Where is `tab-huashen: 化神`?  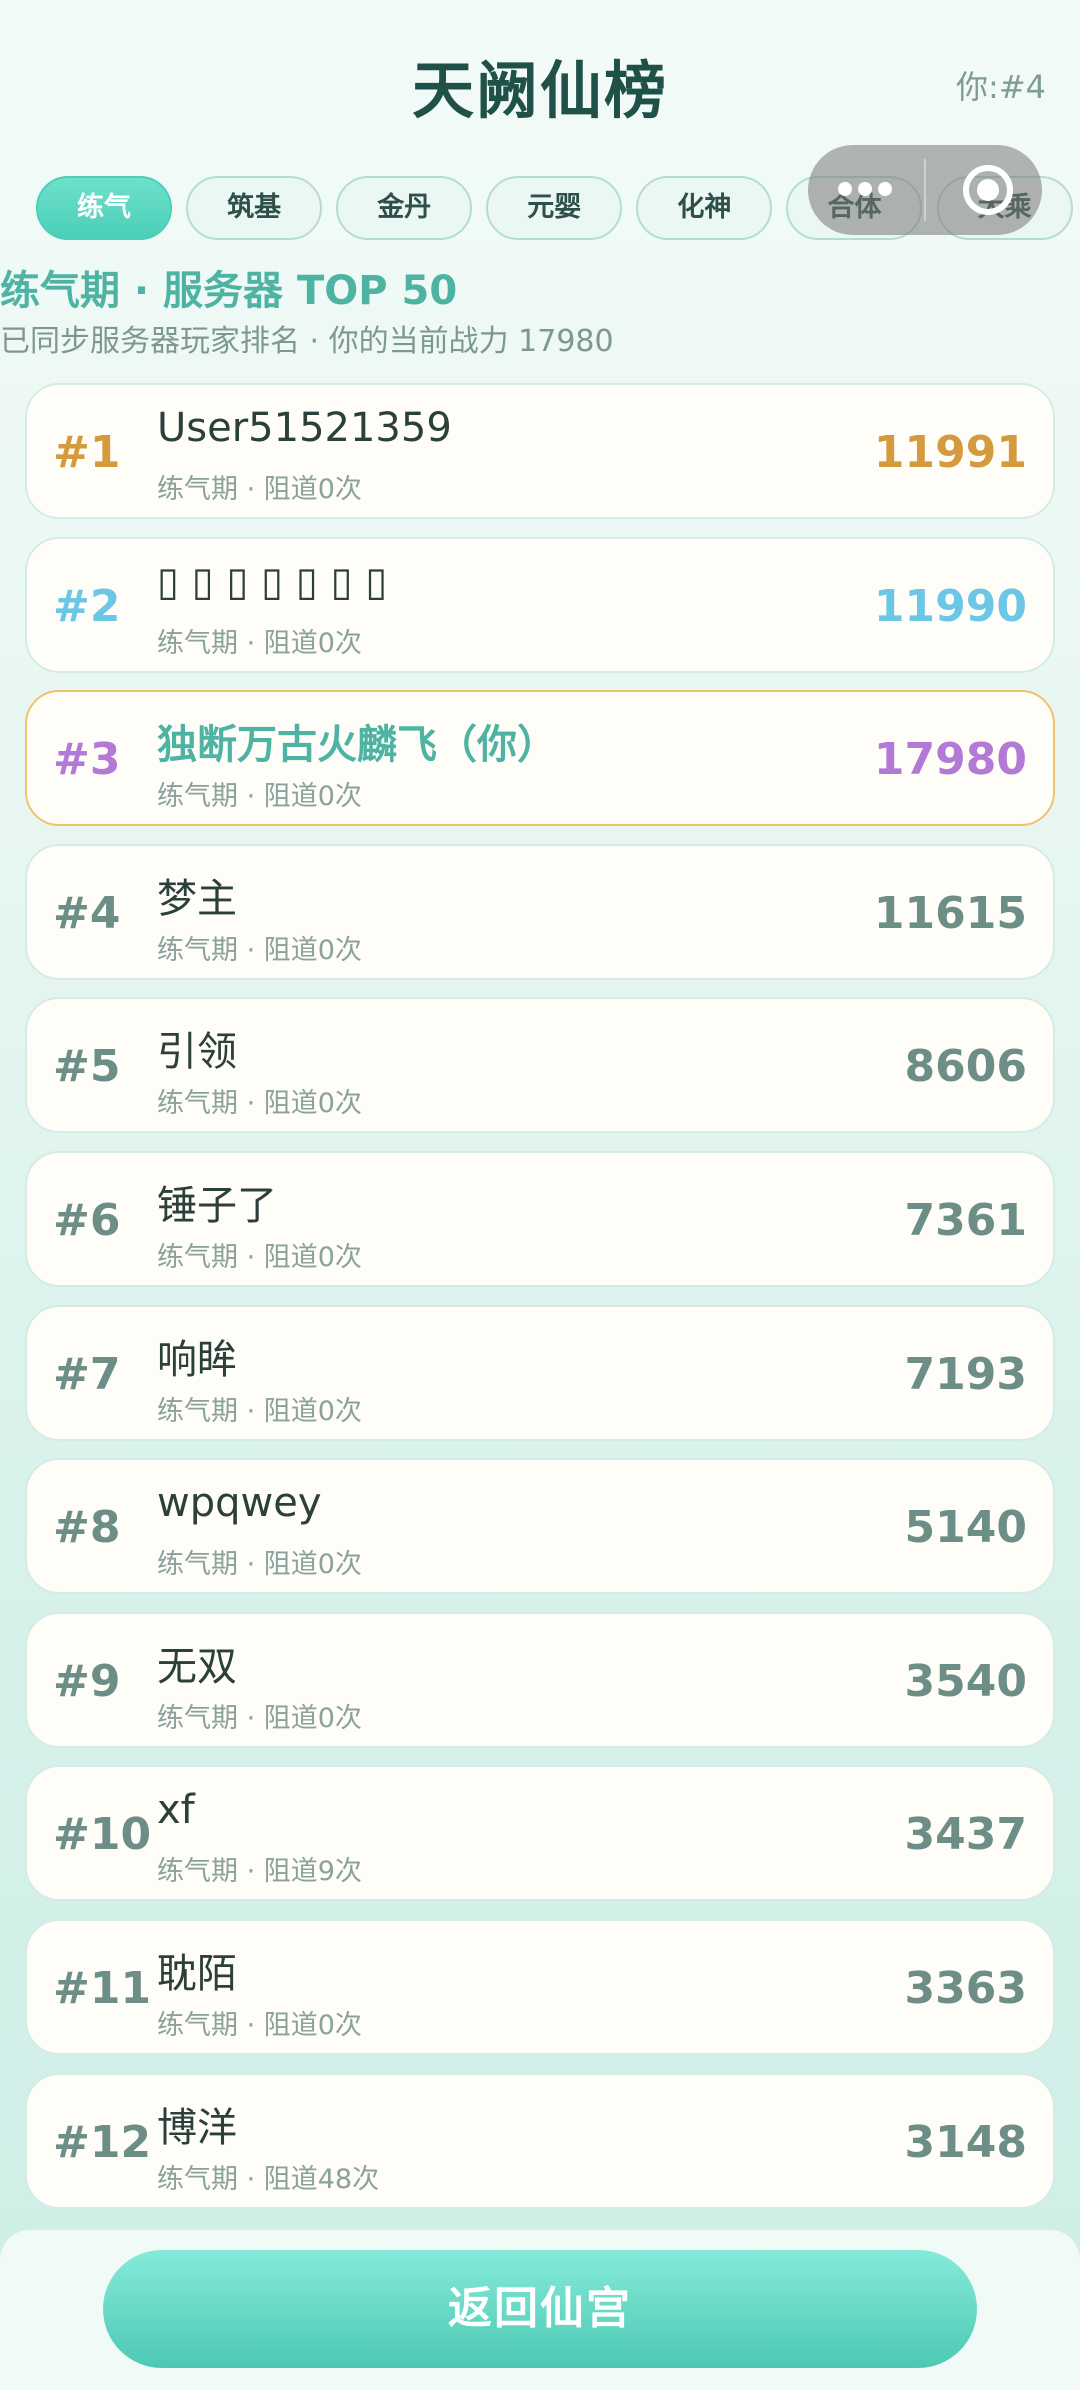 tab-huashen: 化神 is located at coordinates (704, 208).